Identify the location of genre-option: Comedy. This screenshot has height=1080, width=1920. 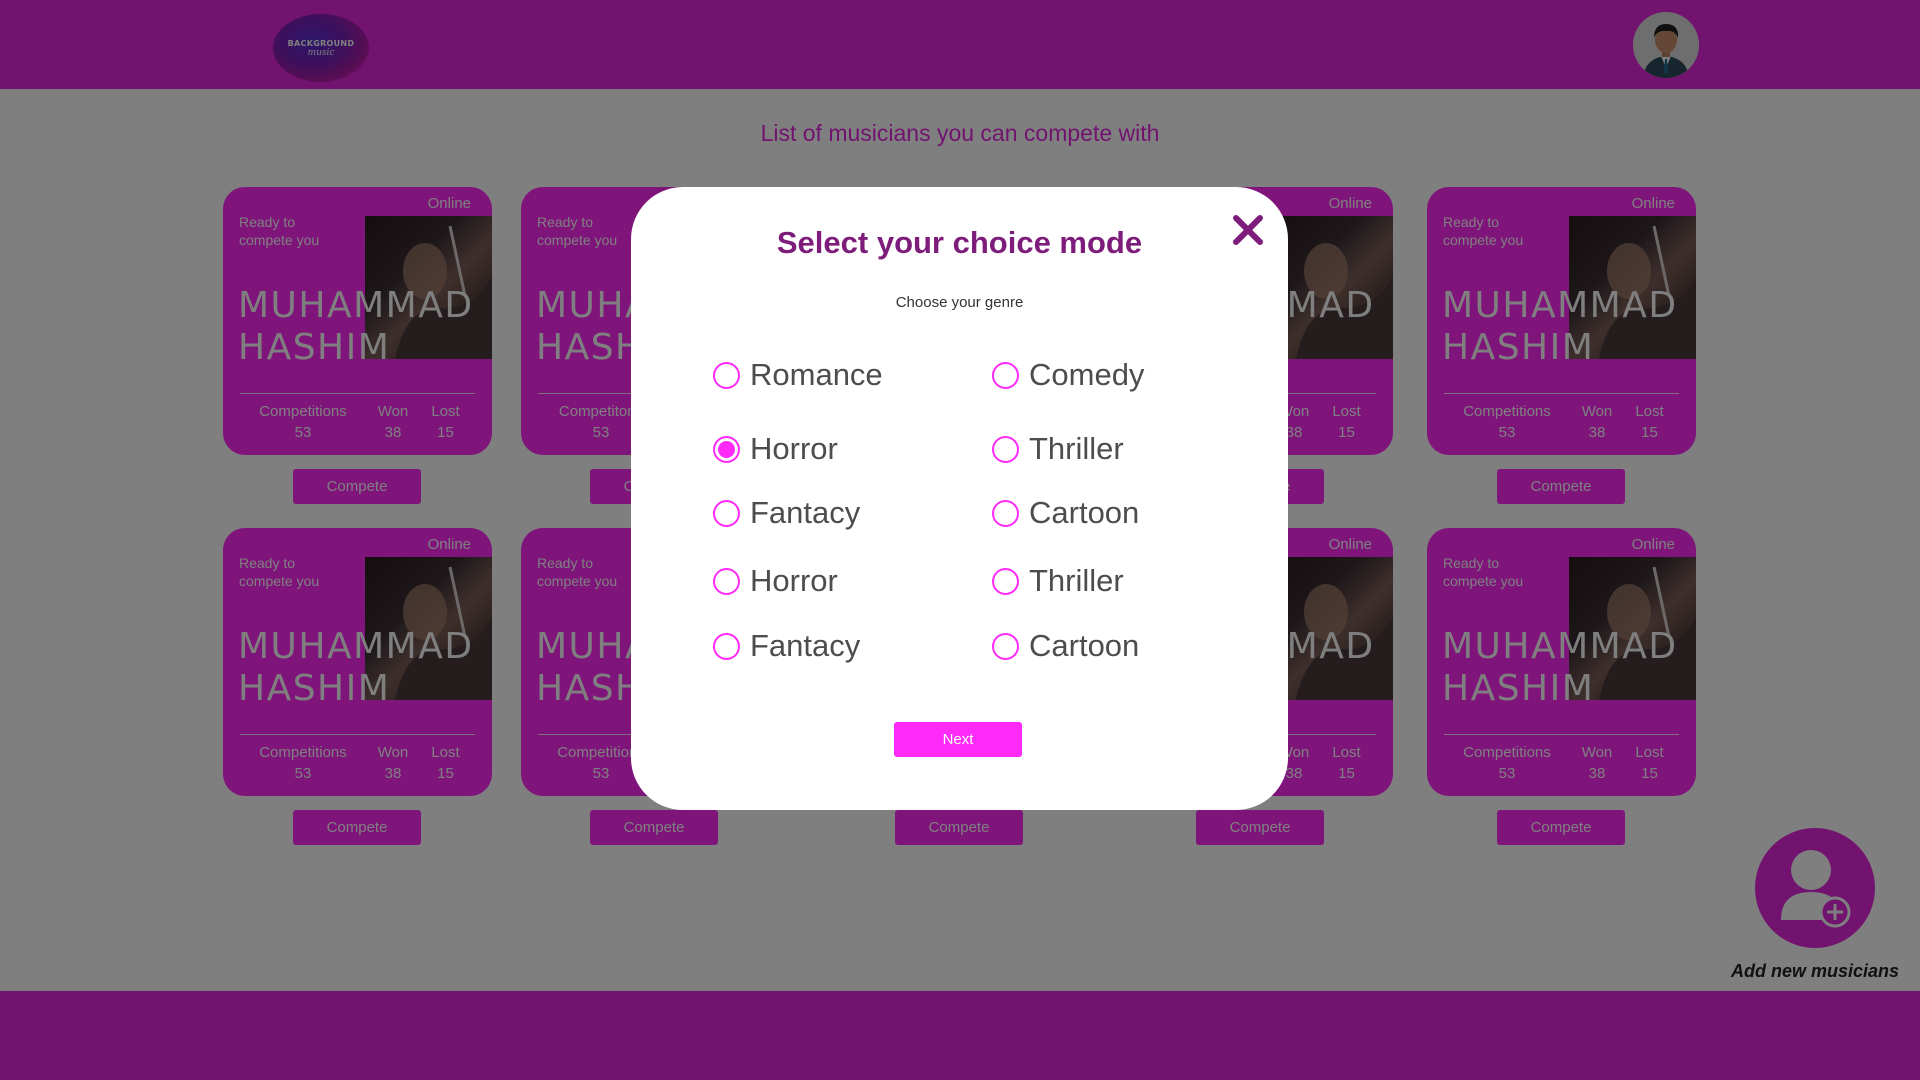
(1068, 375).